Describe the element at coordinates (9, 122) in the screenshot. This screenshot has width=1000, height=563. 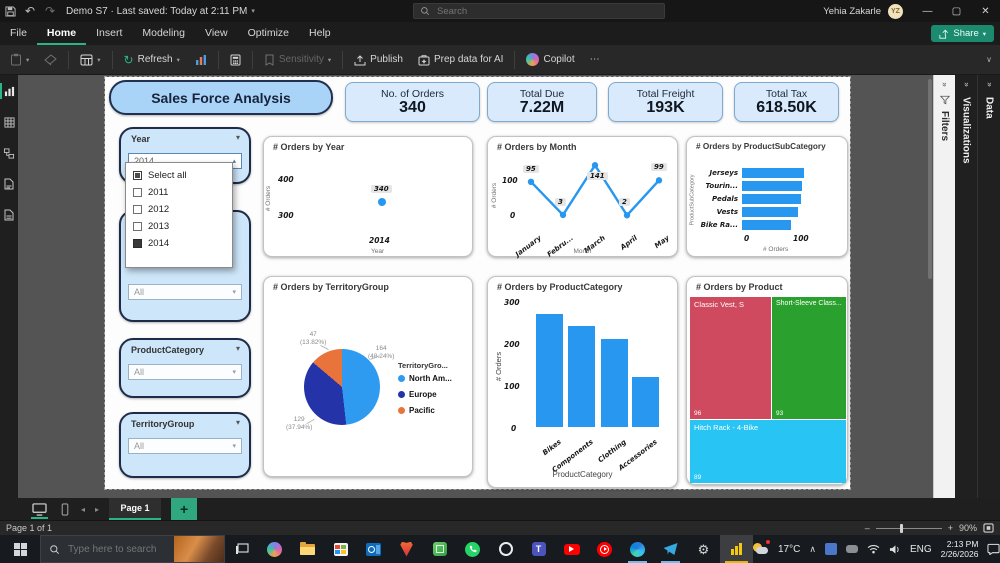
I see `table-view-button` at that location.